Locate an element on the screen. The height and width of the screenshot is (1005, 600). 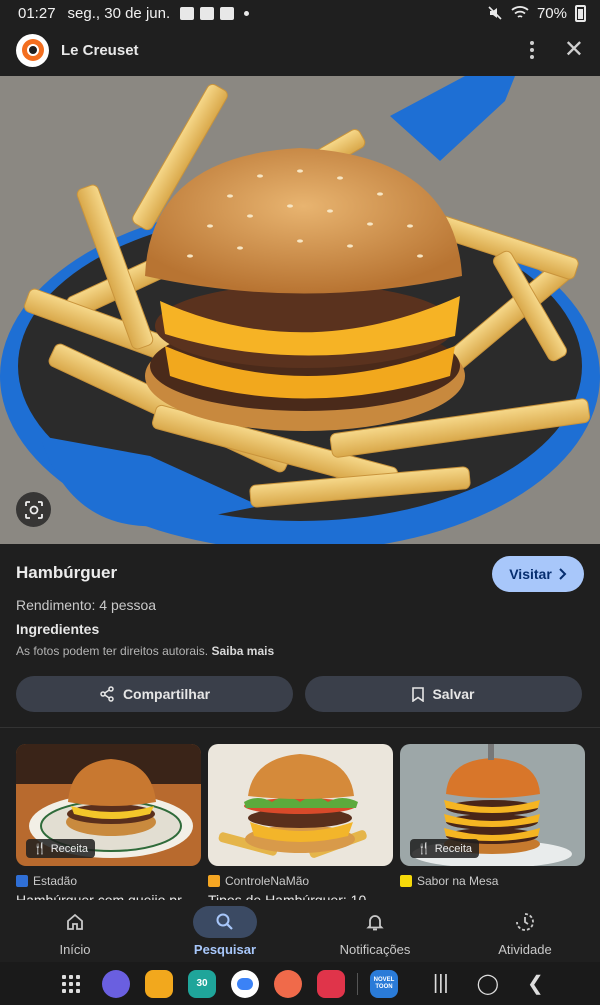
recent-apps-icon: ||| is located at coordinates (441, 983).